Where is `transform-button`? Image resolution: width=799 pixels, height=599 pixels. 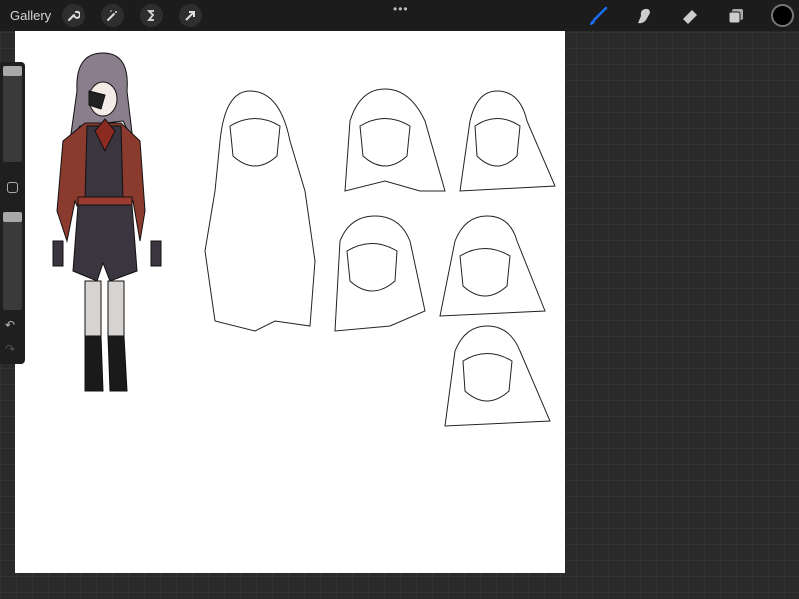 transform-button is located at coordinates (190, 15).